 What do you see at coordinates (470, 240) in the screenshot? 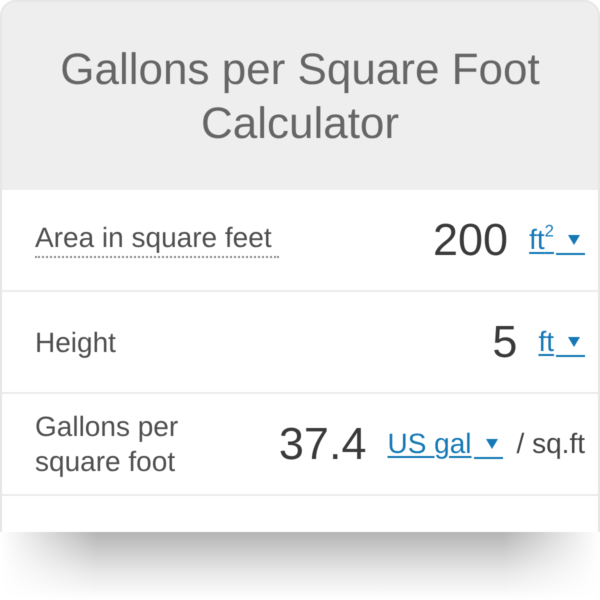
I see `value-field: 200` at bounding box center [470, 240].